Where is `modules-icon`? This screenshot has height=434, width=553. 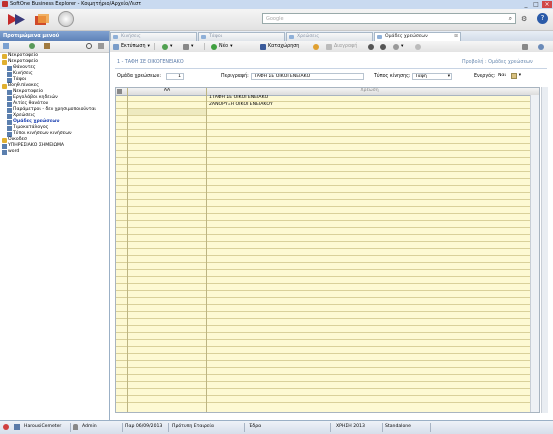 modules-icon is located at coordinates (42, 19).